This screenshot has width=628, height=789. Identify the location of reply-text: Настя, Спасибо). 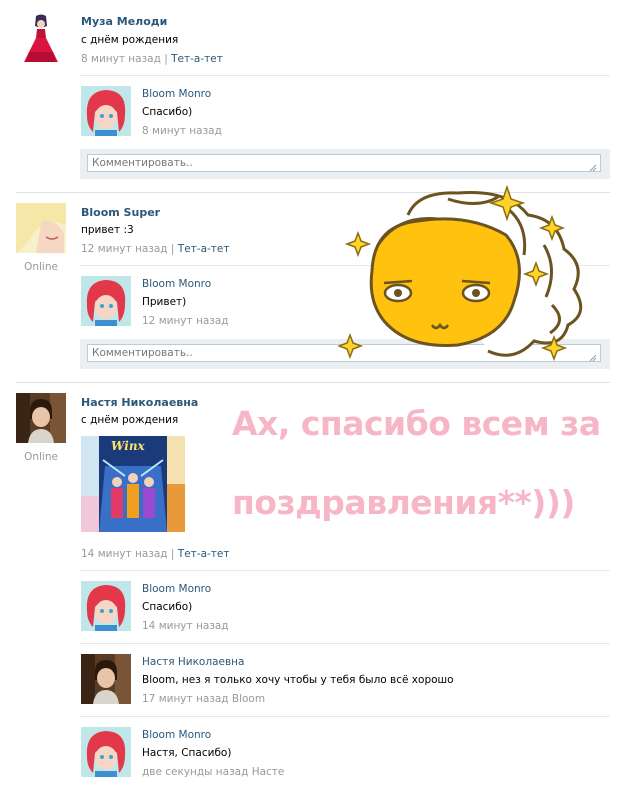
(187, 753).